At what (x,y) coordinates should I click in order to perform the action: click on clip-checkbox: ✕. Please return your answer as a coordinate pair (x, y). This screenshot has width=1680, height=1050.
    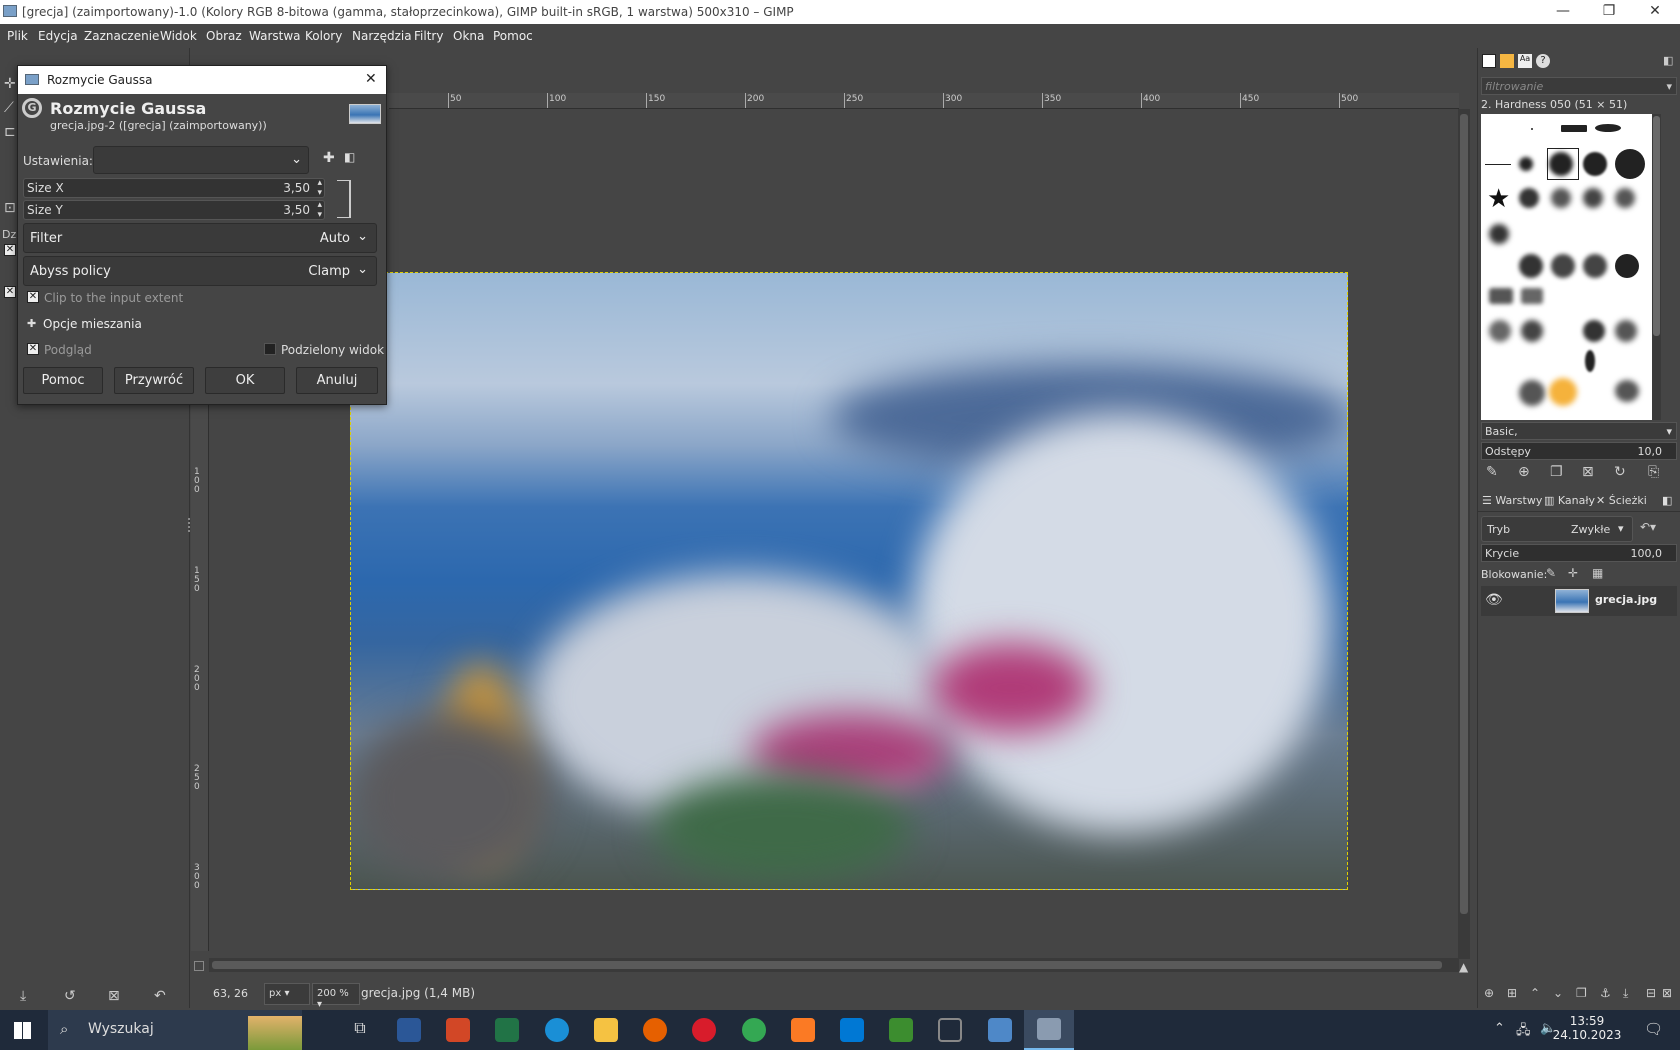
    Looking at the image, I should click on (33, 297).